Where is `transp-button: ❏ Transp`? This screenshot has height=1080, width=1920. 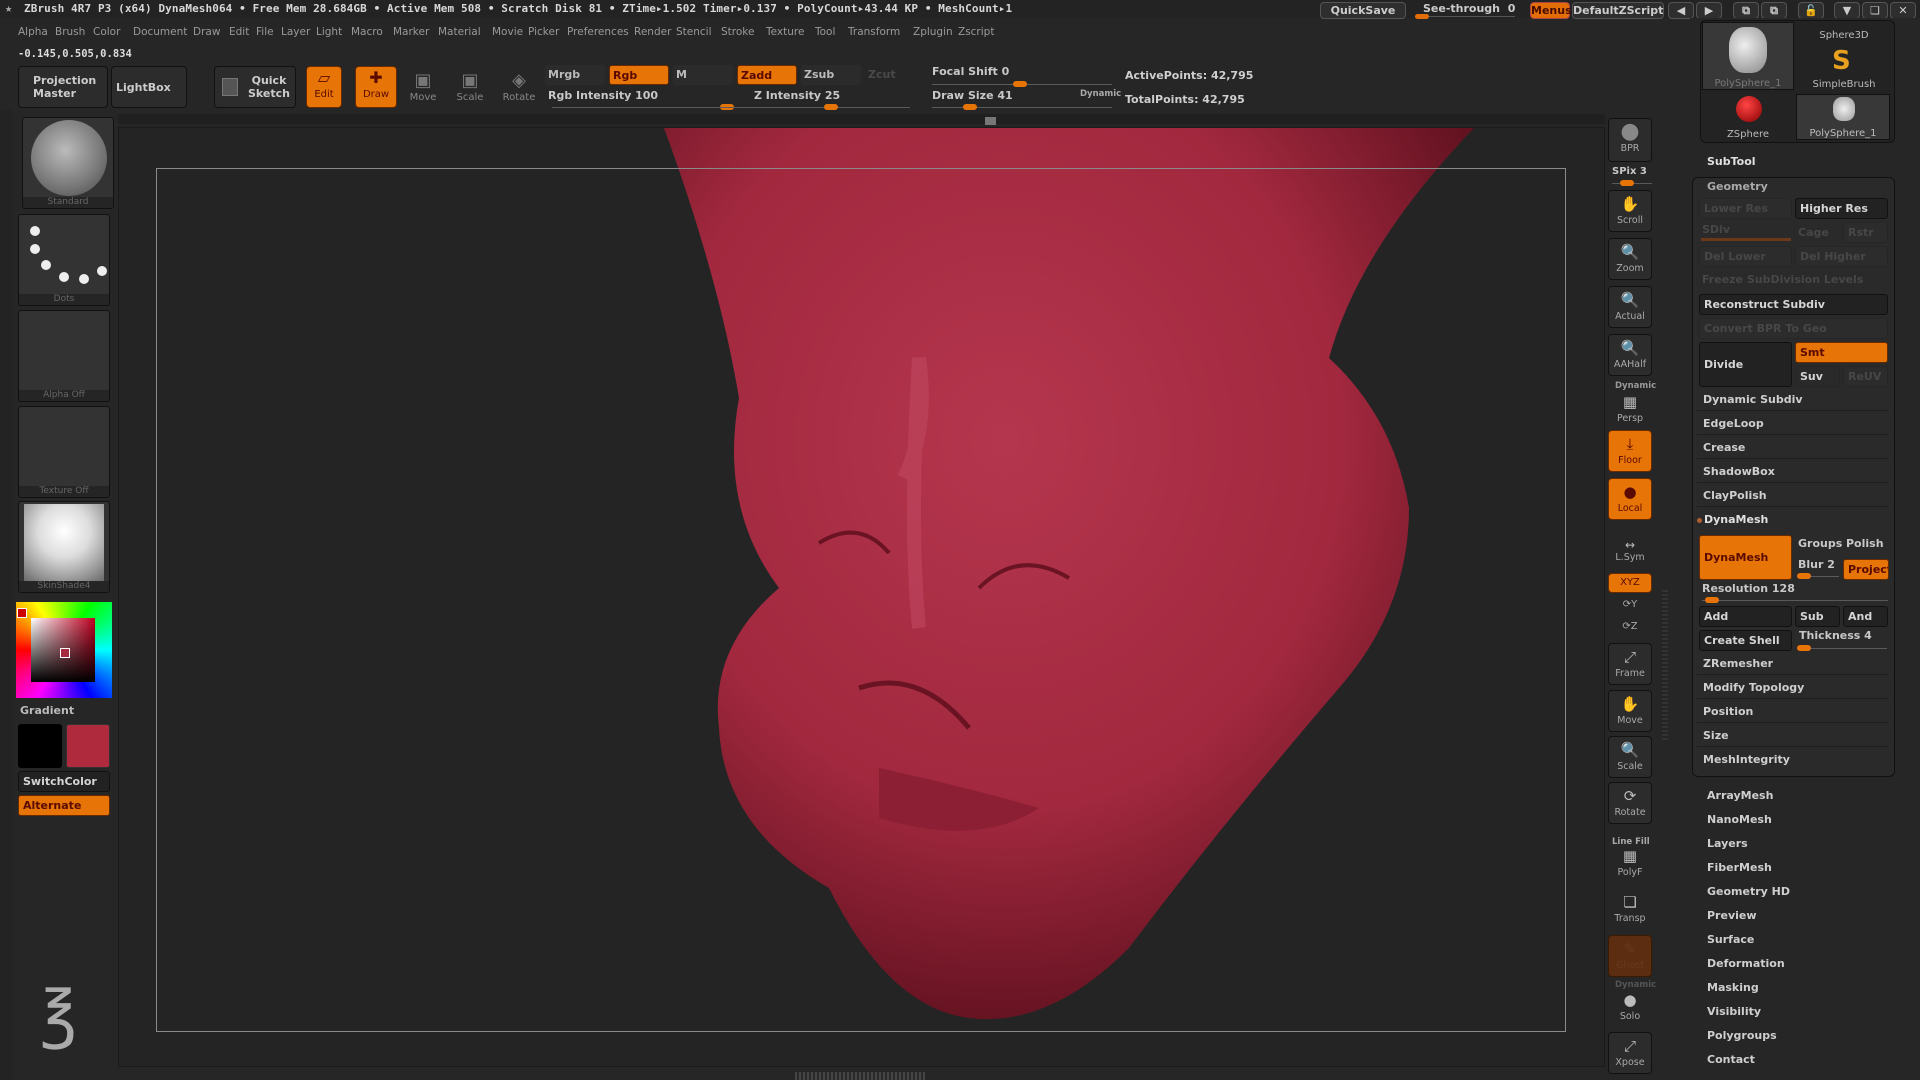
transp-button: ❏ Transp is located at coordinates (1630, 909).